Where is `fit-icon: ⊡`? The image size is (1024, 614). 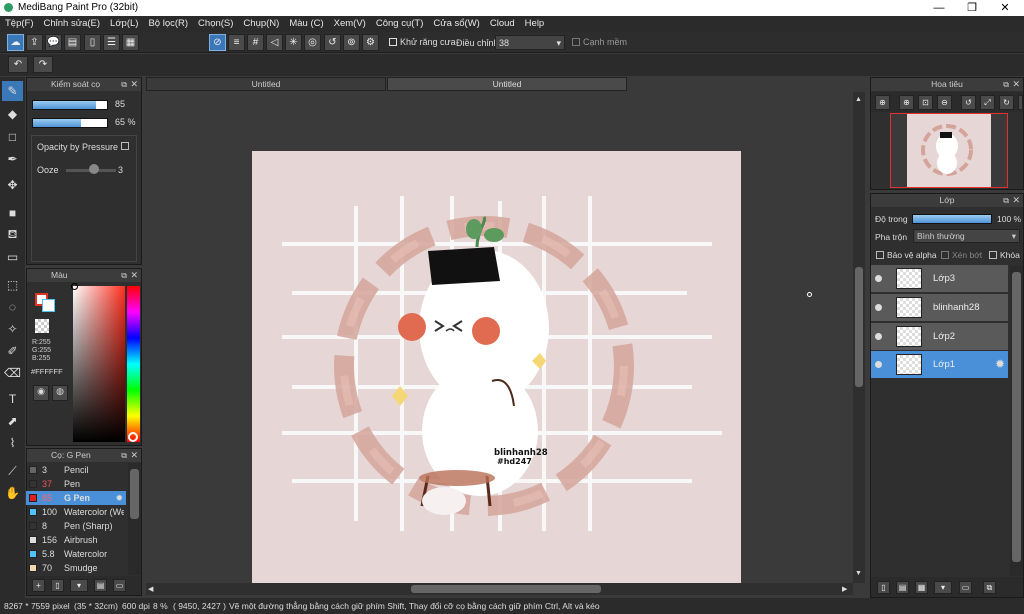 fit-icon: ⊡ is located at coordinates (925, 102).